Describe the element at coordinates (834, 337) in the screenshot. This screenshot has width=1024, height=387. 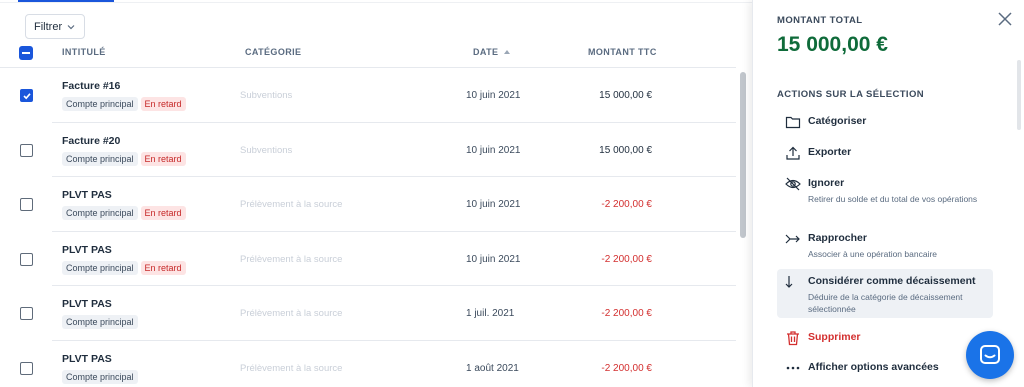
I see `delete-label: Supprimer` at that location.